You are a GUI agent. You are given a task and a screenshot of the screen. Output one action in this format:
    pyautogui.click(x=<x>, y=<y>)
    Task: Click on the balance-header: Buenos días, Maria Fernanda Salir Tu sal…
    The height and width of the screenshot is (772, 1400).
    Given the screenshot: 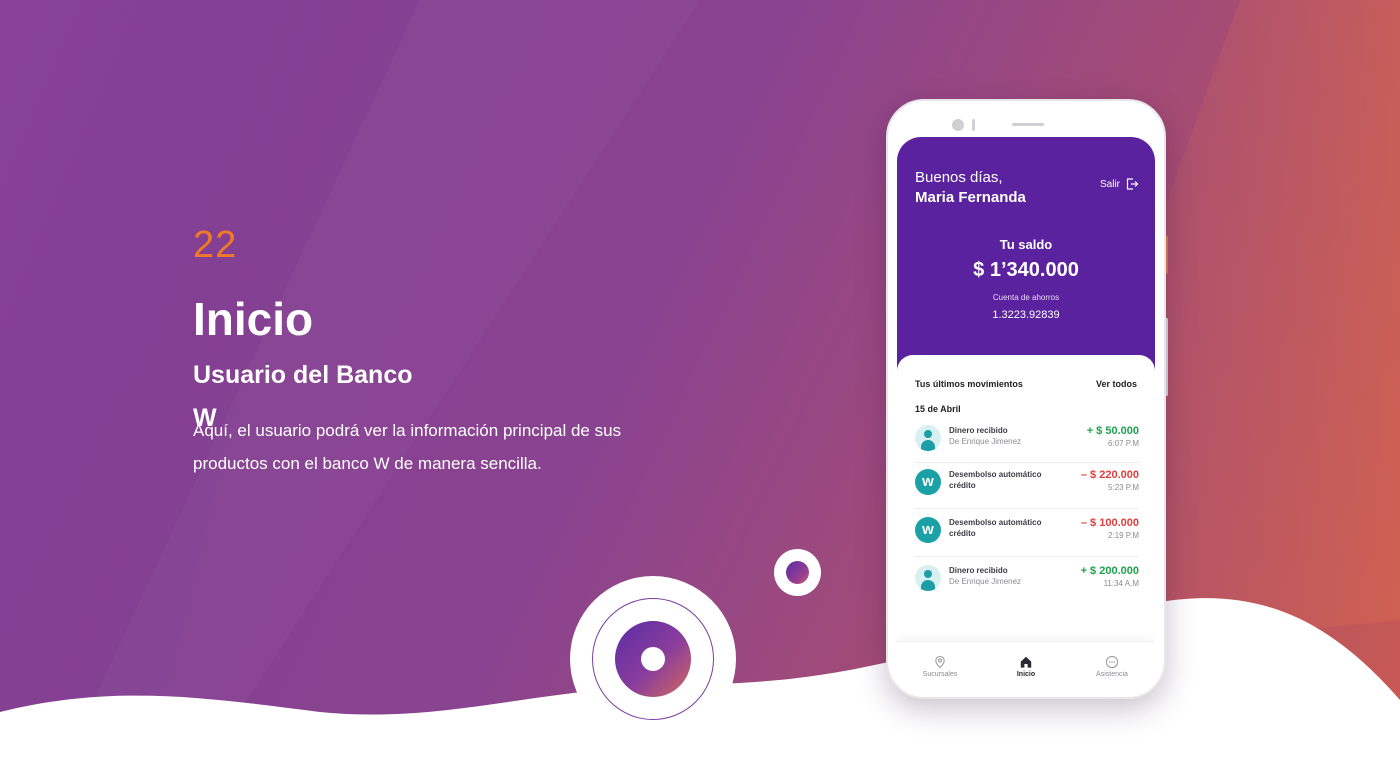 What is the action you would take?
    pyautogui.click(x=1026, y=257)
    